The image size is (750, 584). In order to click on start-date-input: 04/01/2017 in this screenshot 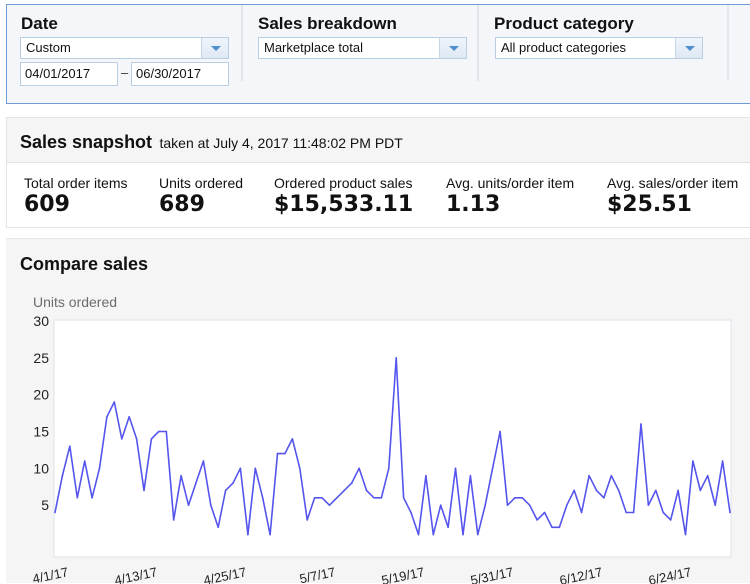, I will do `click(69, 74)`.